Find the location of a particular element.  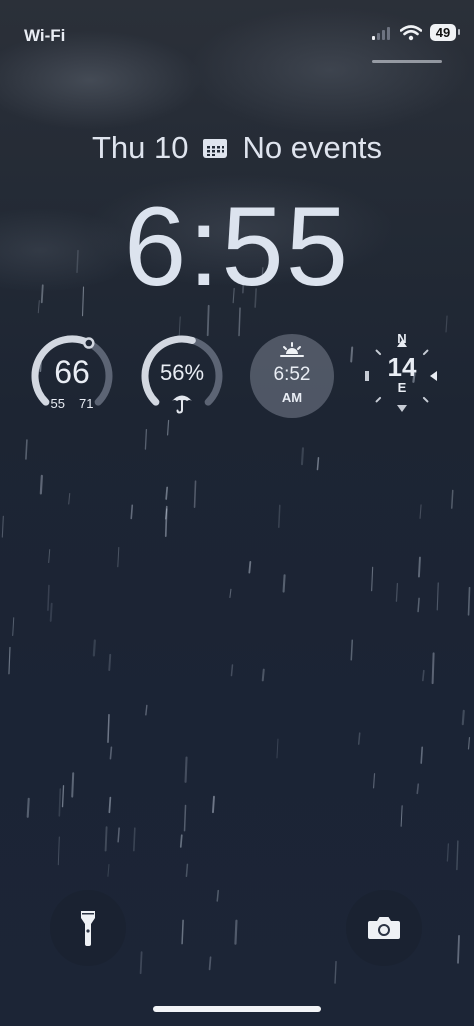

wind-widget: N 14 E is located at coordinates (402, 374).